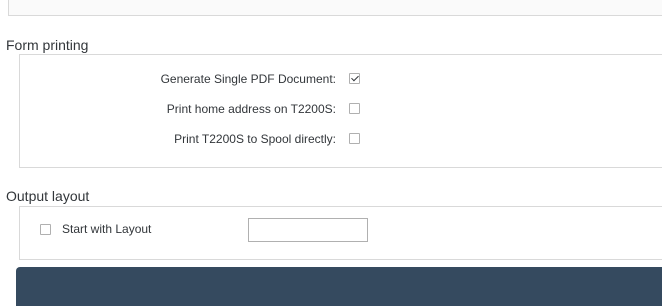 Image resolution: width=662 pixels, height=306 pixels. Describe the element at coordinates (335, 8) in the screenshot. I see `previous-section-panel` at that location.